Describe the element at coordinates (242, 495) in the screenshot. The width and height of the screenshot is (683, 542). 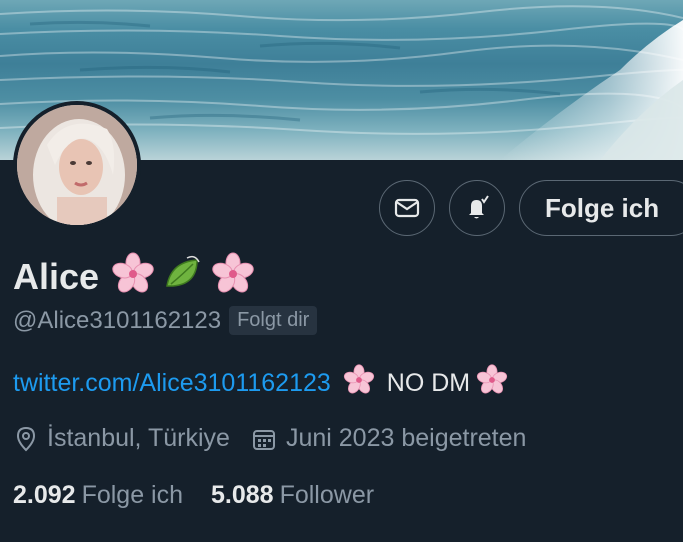
I see `followers-count: 5.088` at that location.